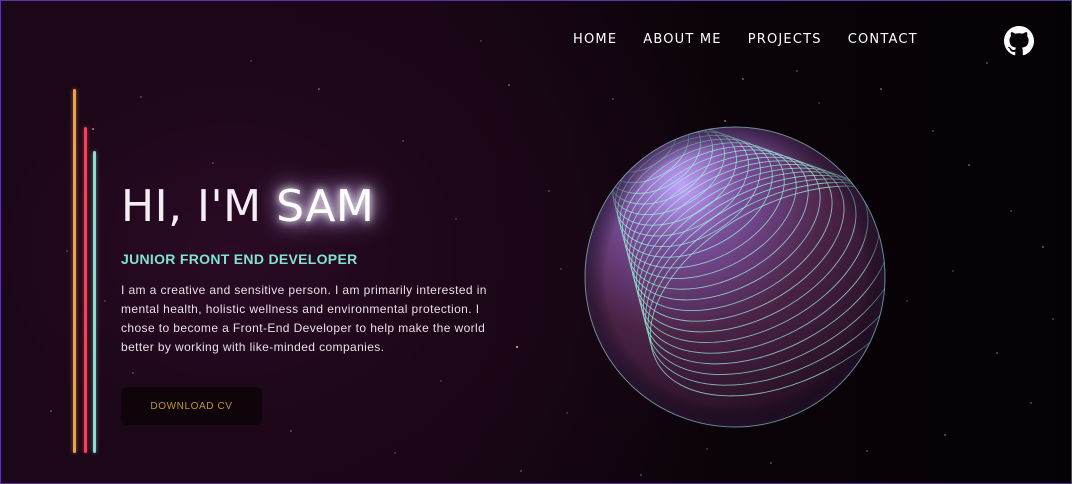 The image size is (1072, 484). Describe the element at coordinates (239, 259) in the screenshot. I see `hero-subtitle: JUNIOR FRONT END DEVELOPER` at that location.